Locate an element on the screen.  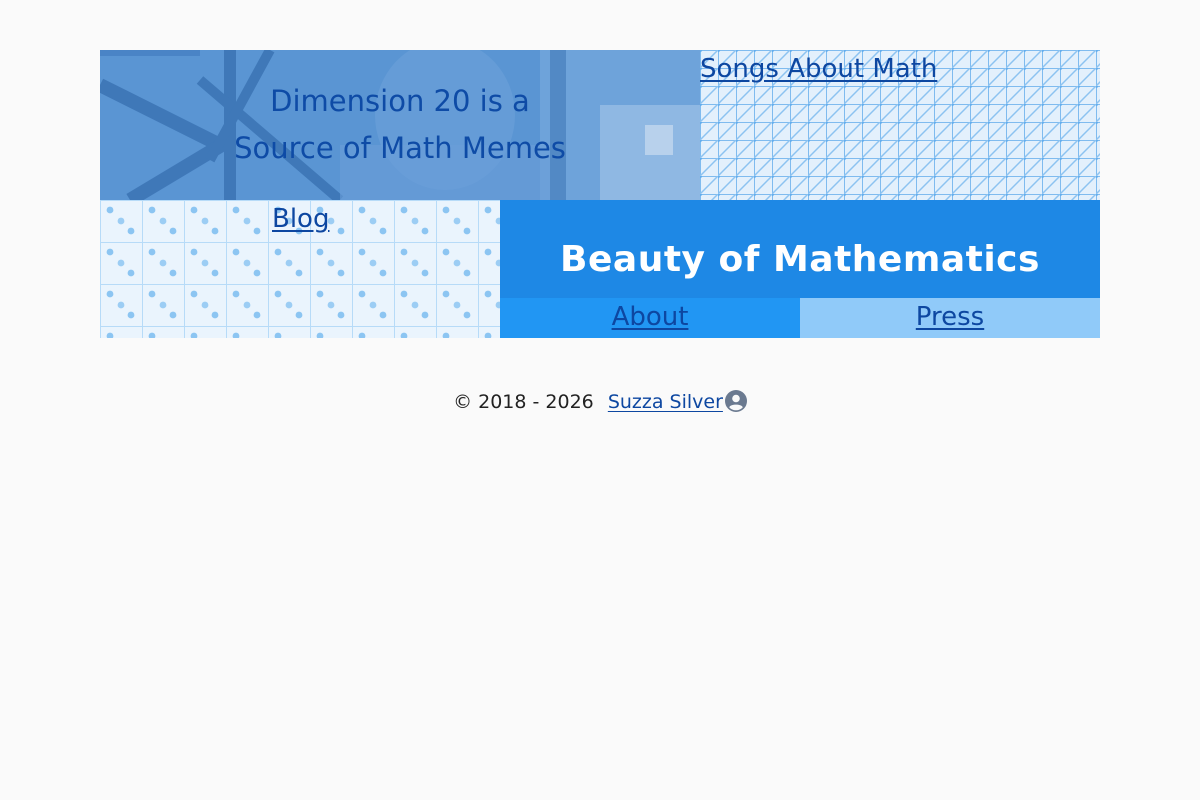
author-link: Suzza Silver is located at coordinates (665, 402).